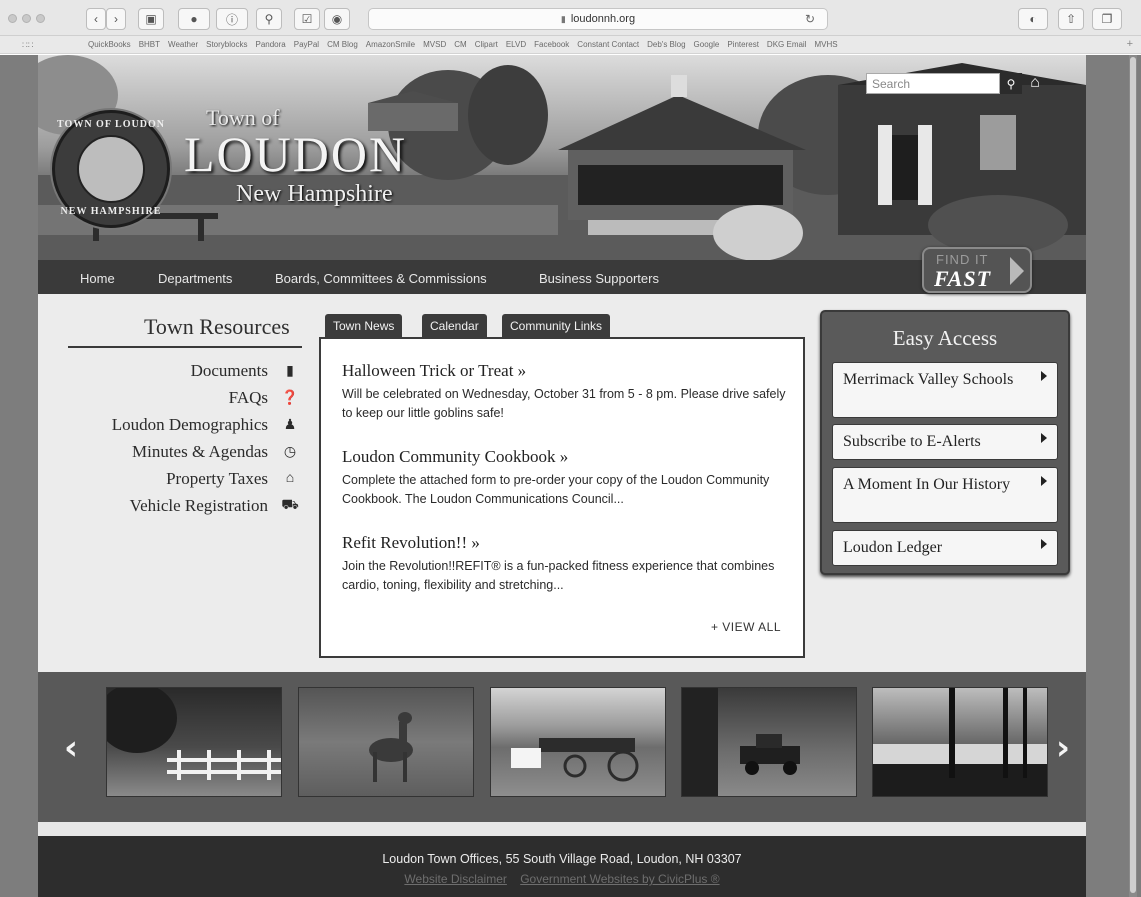  I want to click on maximize-window-icon, so click(40, 18).